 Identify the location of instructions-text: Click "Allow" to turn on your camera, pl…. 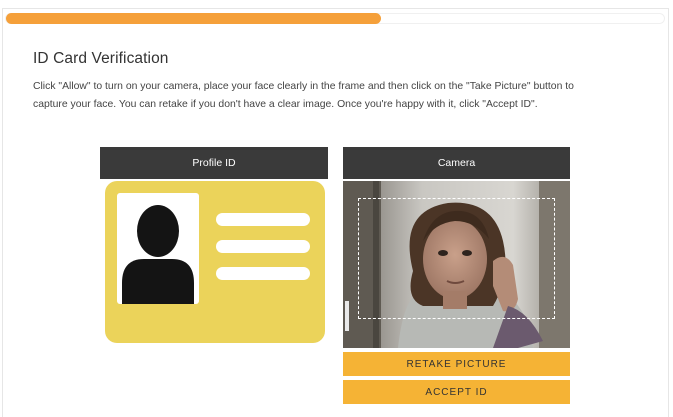
(339, 96).